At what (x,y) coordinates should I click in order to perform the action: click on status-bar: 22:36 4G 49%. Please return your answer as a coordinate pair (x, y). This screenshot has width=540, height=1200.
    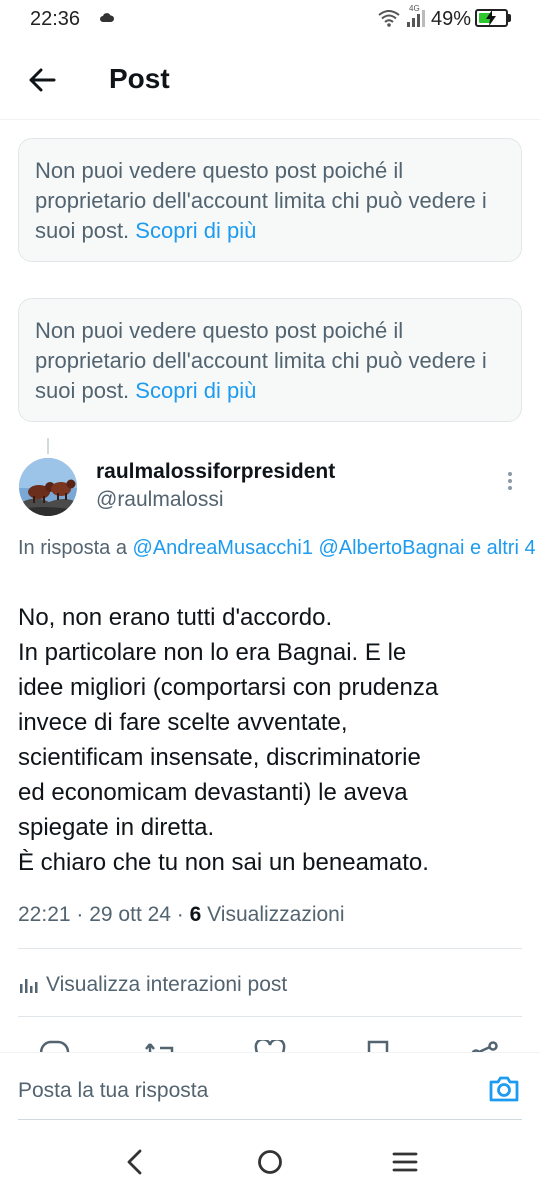
    Looking at the image, I should click on (270, 20).